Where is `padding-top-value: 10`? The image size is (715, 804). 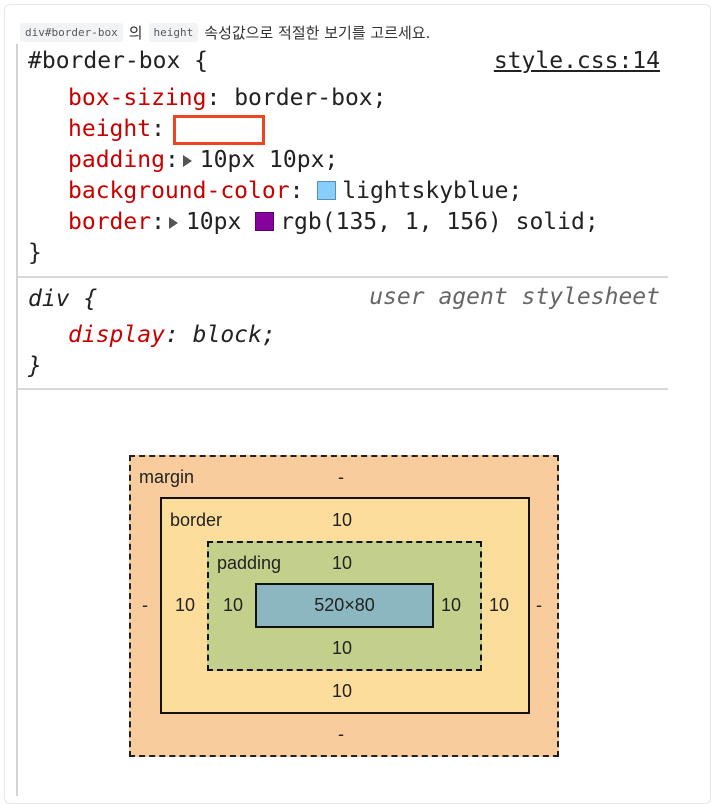 padding-top-value: 10 is located at coordinates (342, 563).